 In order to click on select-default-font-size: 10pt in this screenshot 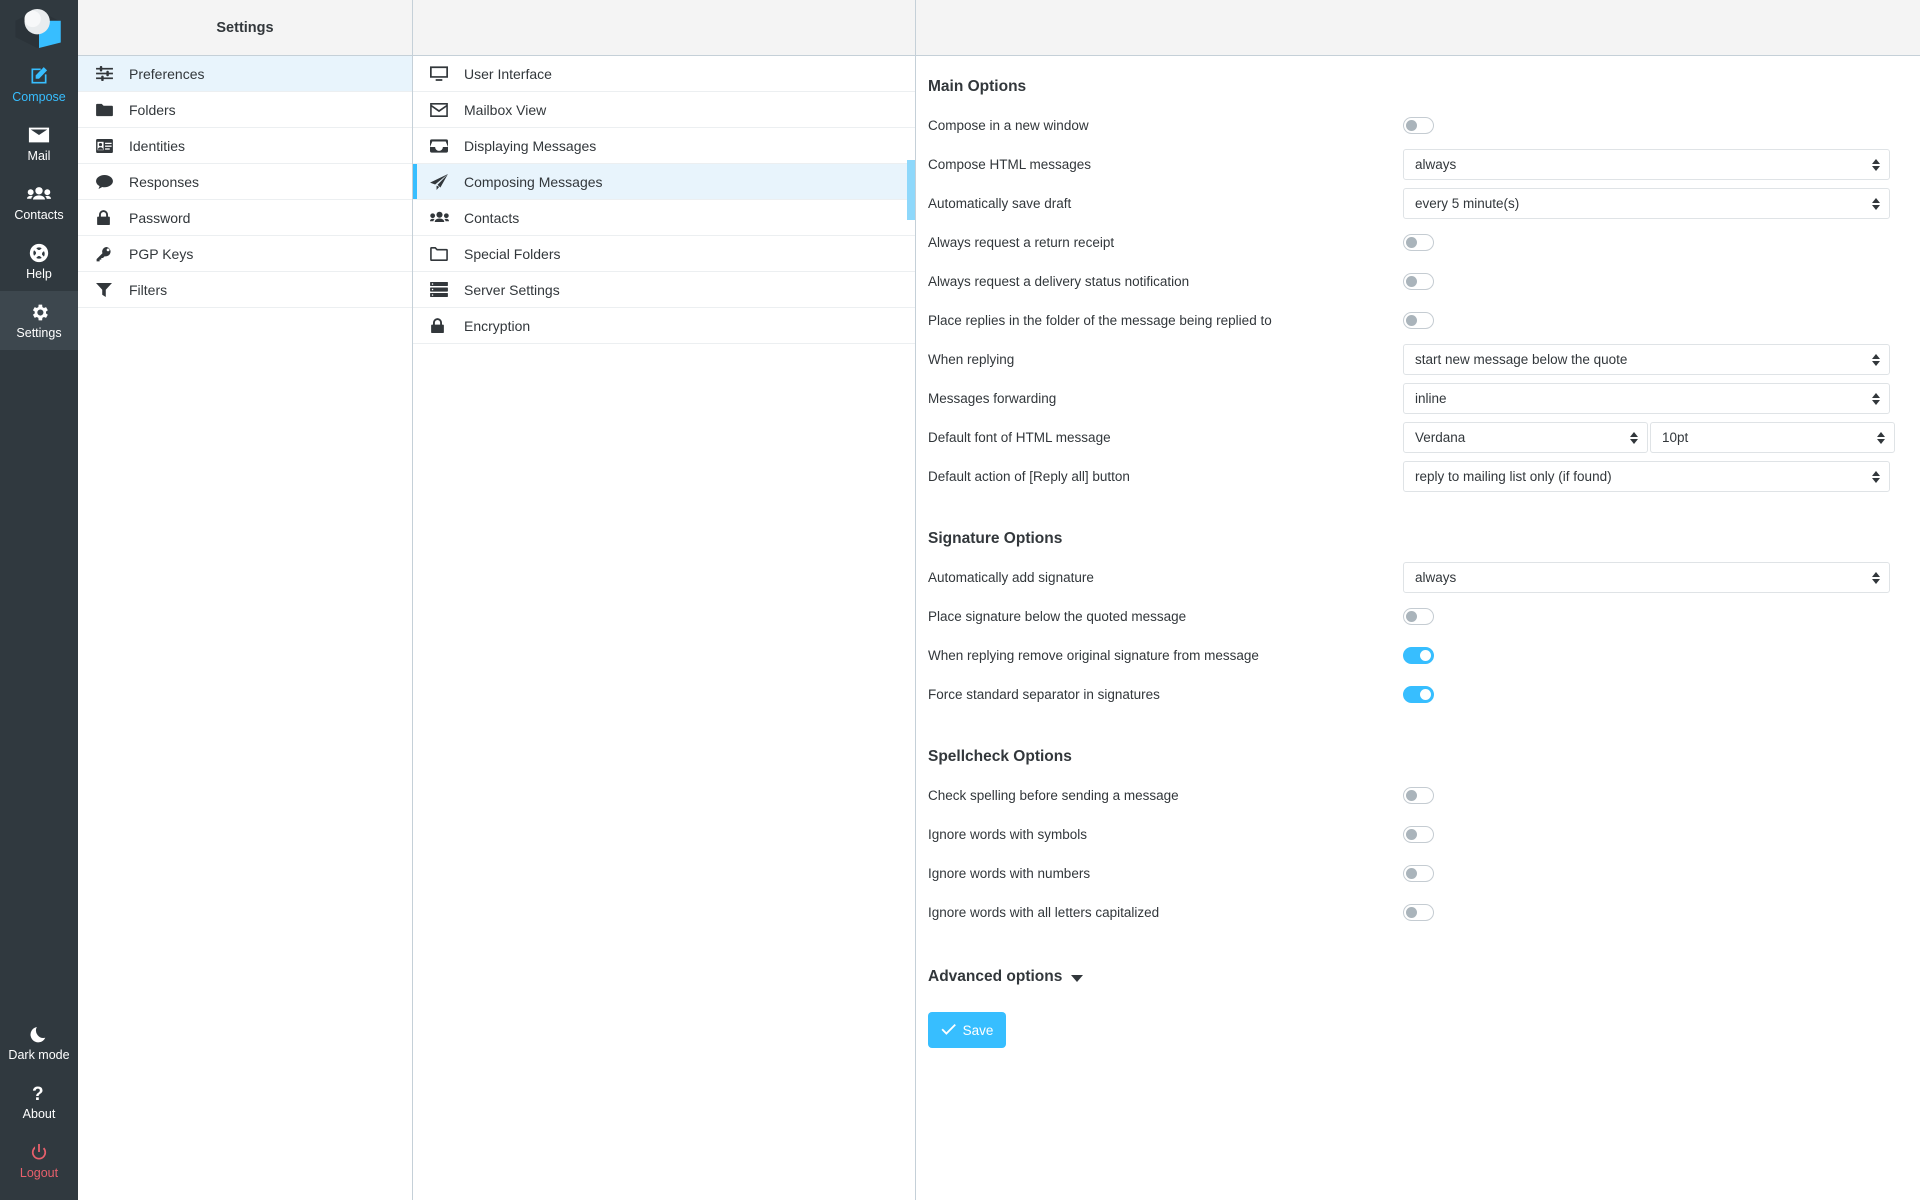, I will do `click(1772, 437)`.